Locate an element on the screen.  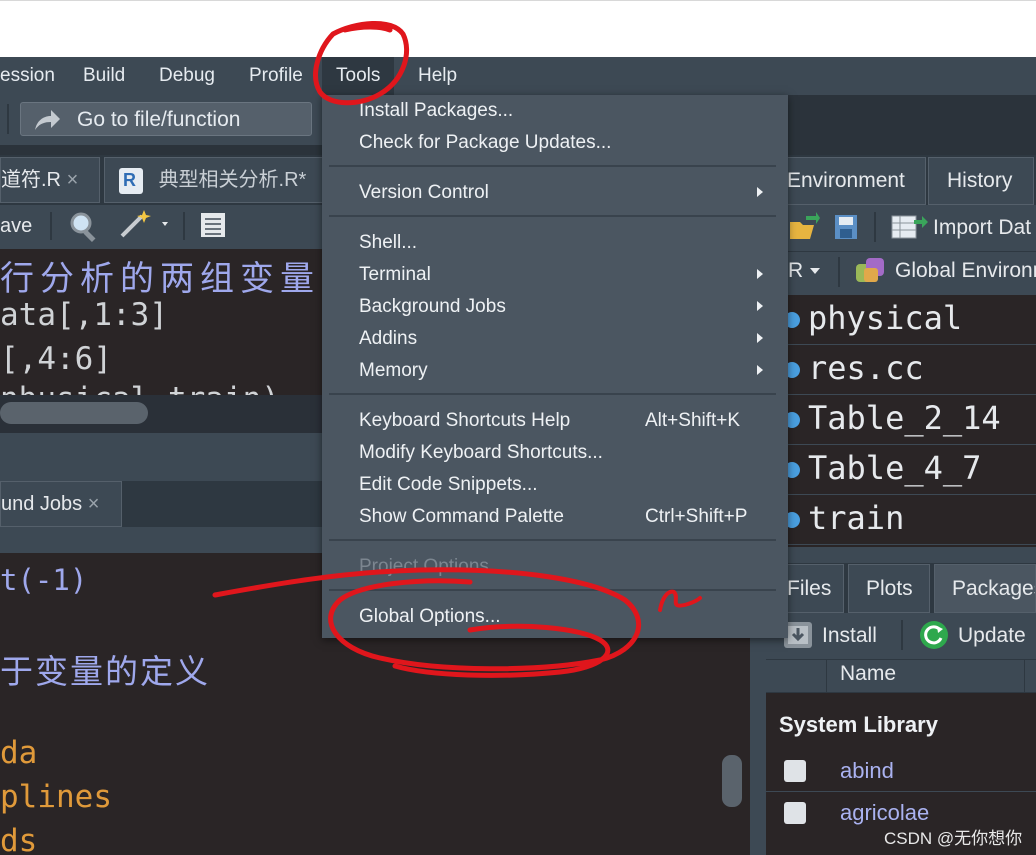
menu-item-memory: Memory is located at coordinates (393, 371).